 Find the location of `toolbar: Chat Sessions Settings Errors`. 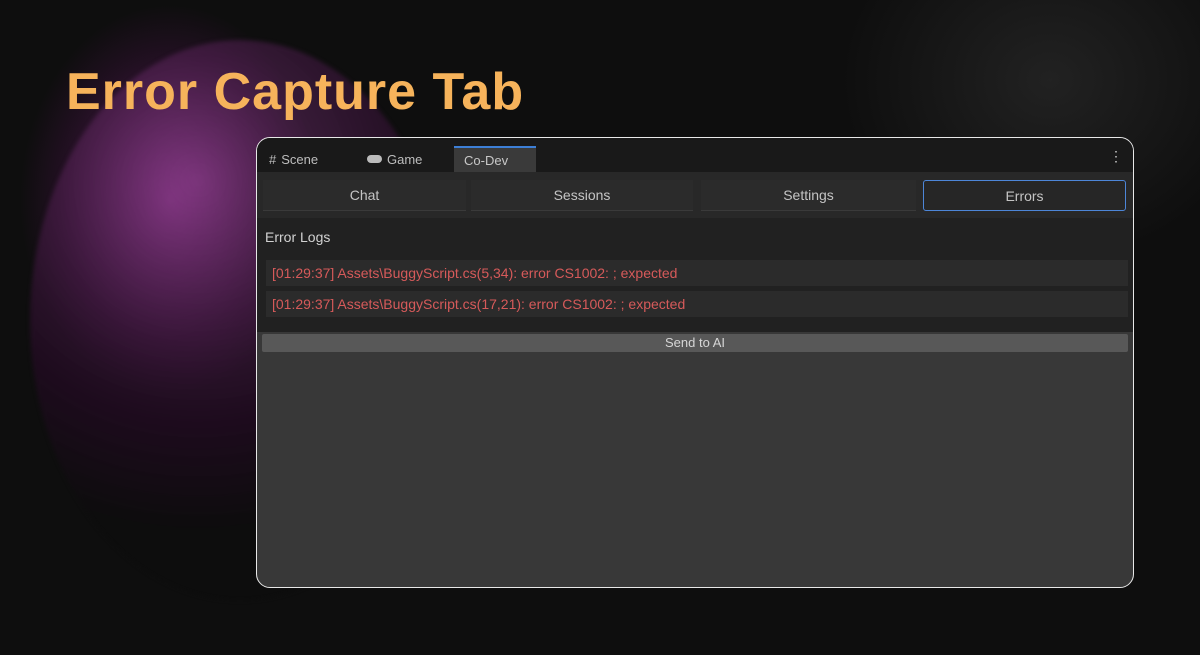

toolbar: Chat Sessions Settings Errors is located at coordinates (695, 195).